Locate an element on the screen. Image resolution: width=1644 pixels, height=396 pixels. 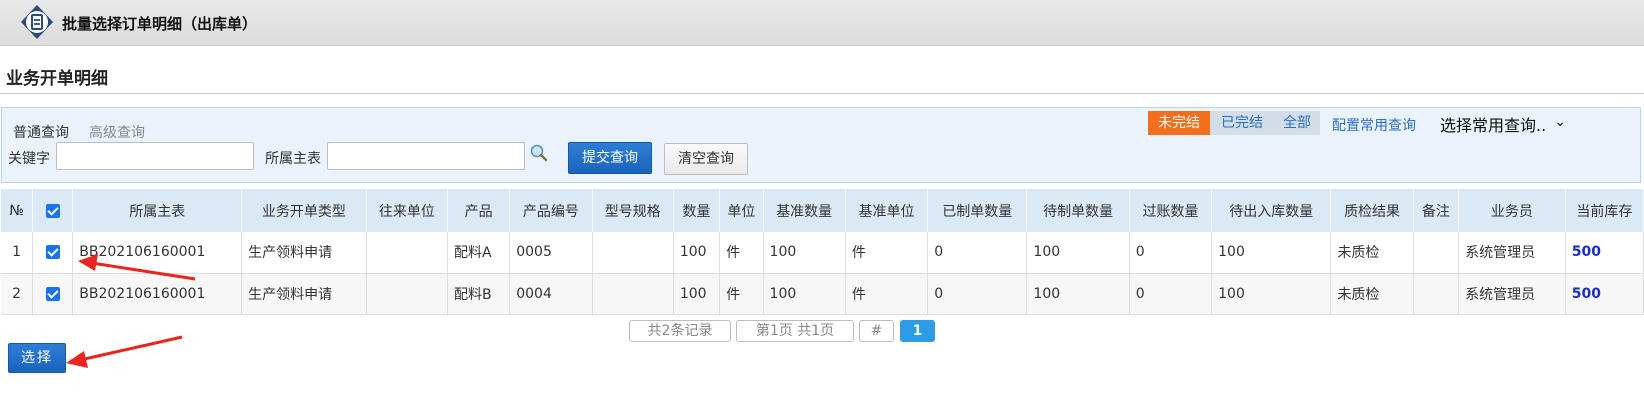
document-icon is located at coordinates (37, 22).